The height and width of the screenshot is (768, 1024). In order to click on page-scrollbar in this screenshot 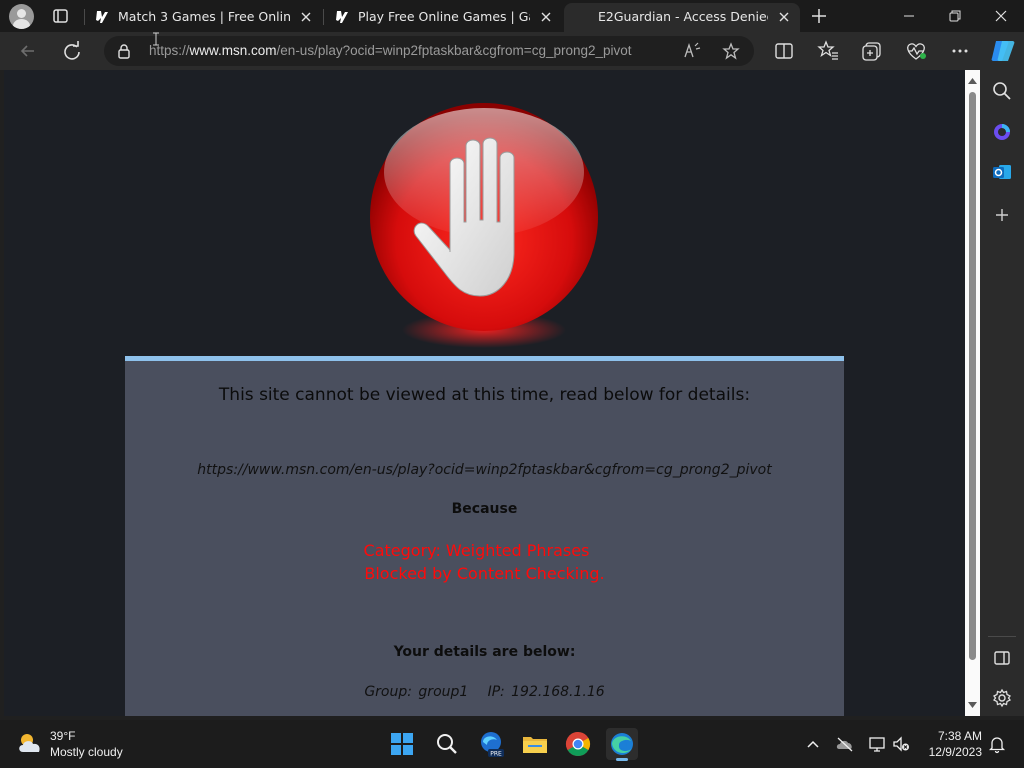, I will do `click(972, 393)`.